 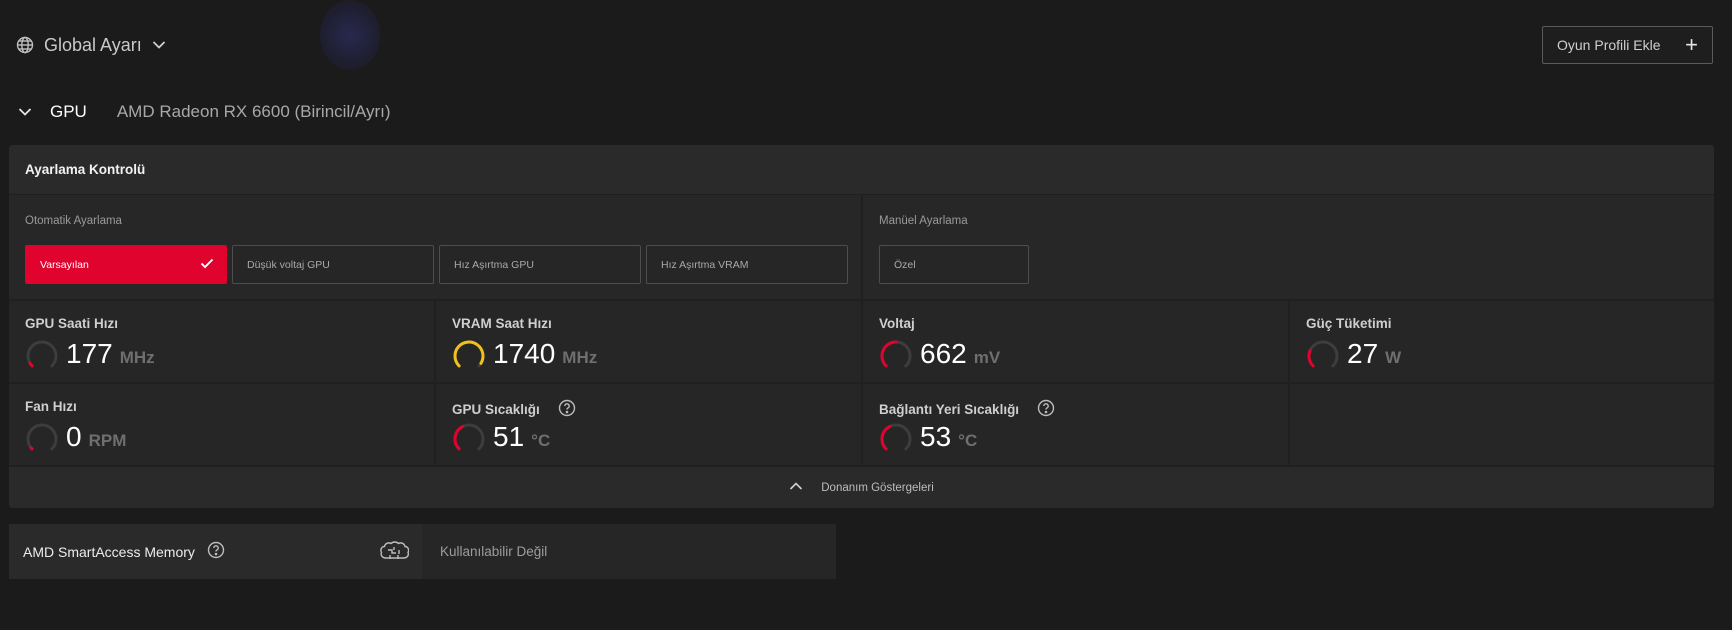 What do you see at coordinates (1349, 323) in the screenshot?
I see `metric-title: Güç Tüketimi` at bounding box center [1349, 323].